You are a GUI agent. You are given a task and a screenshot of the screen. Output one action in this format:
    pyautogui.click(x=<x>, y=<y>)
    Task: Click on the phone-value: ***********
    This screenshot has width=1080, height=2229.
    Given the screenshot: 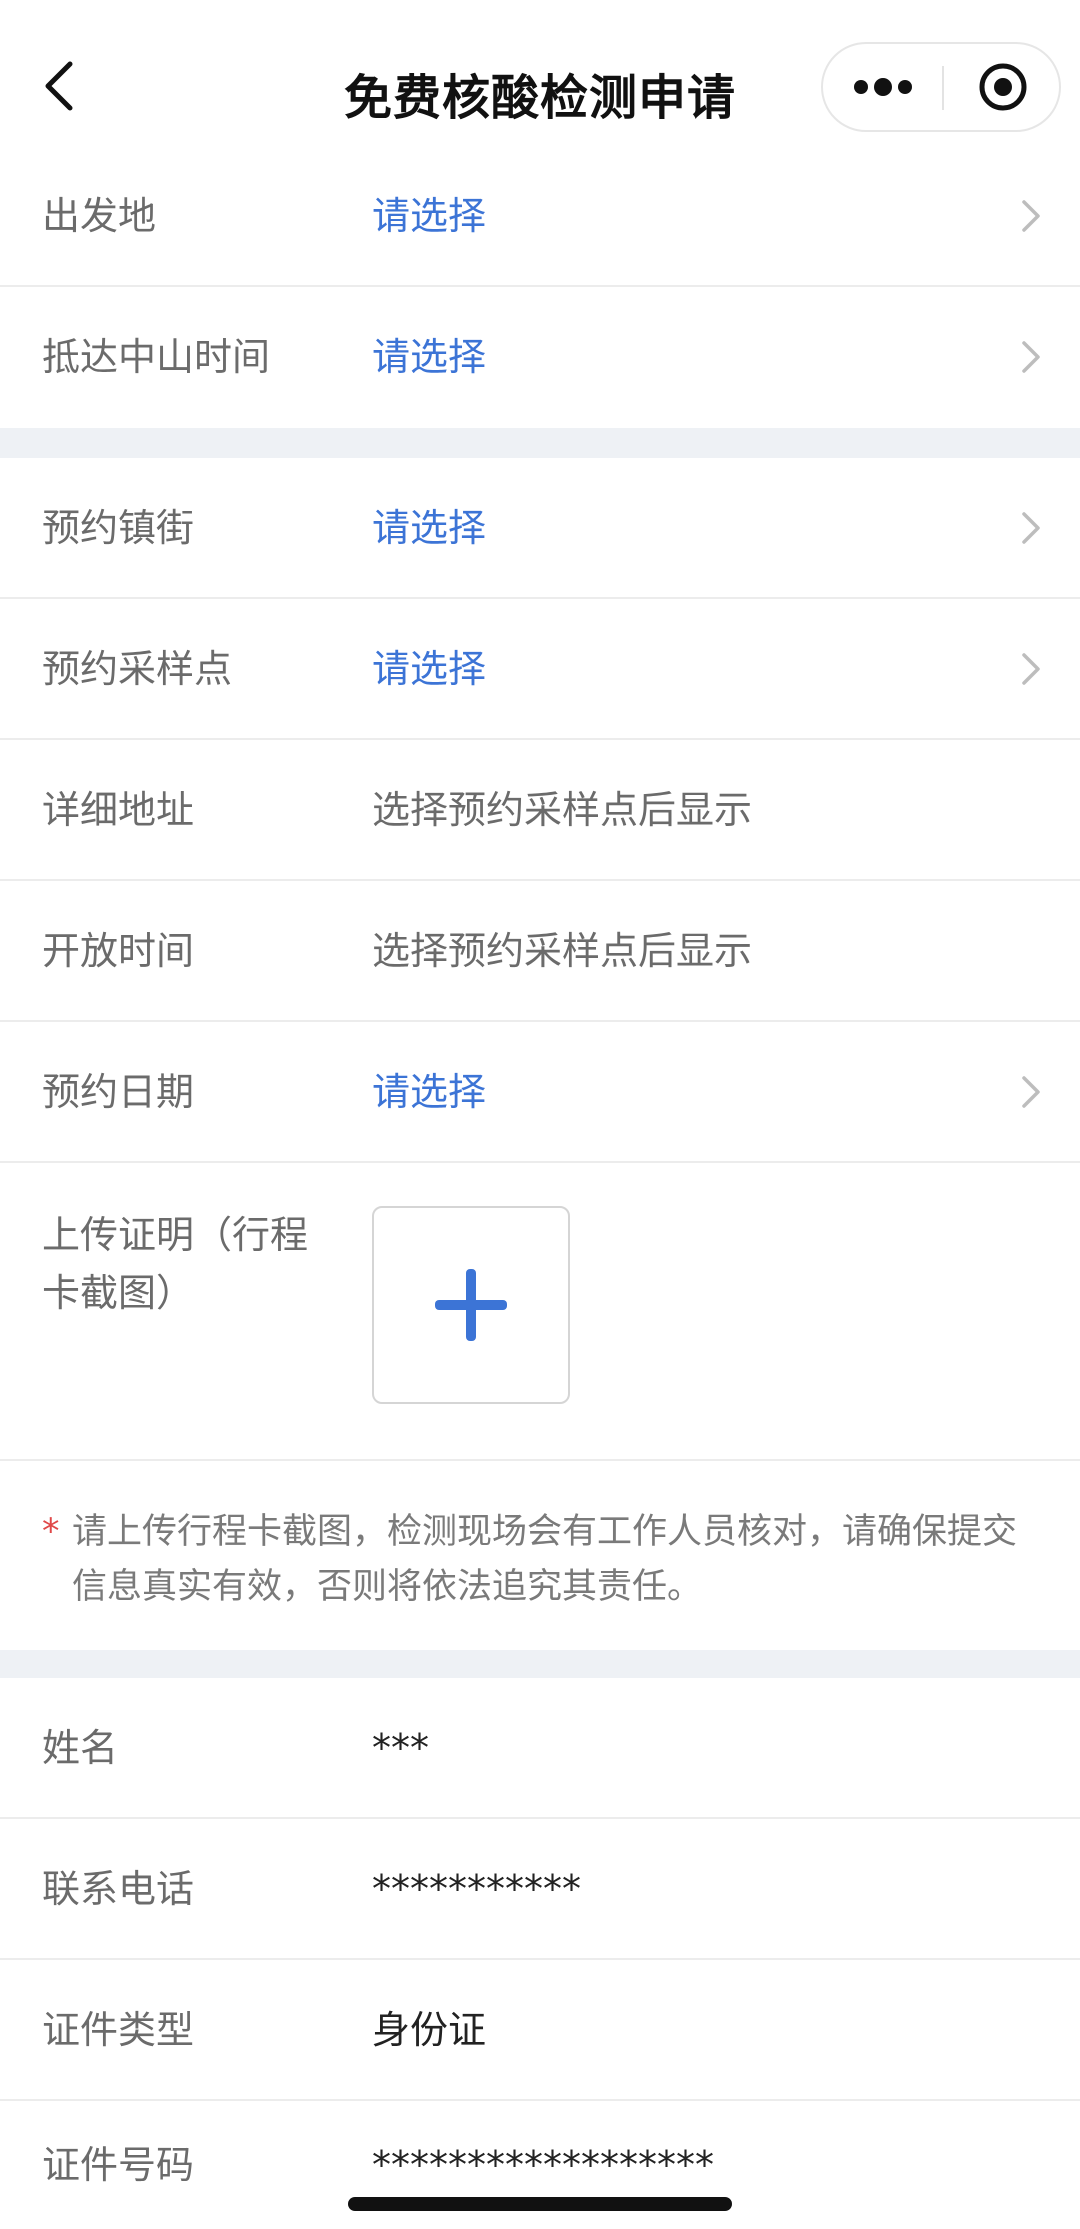 What is the action you would take?
    pyautogui.click(x=476, y=1889)
    